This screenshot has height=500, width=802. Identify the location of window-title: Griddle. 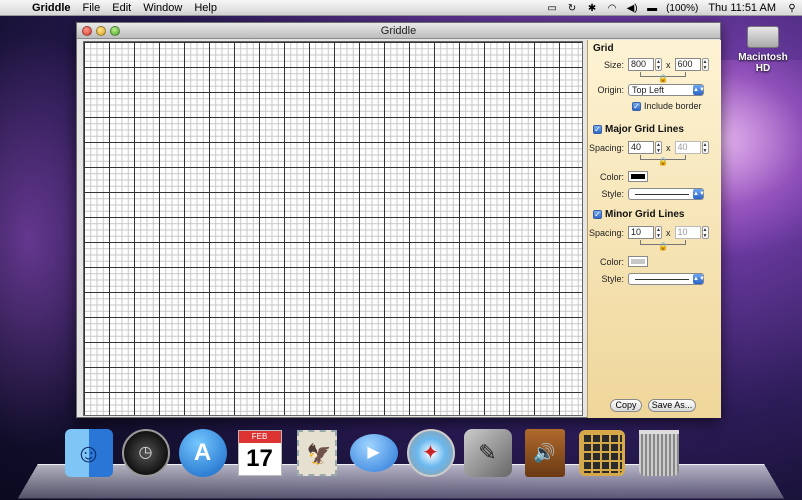
(398, 31).